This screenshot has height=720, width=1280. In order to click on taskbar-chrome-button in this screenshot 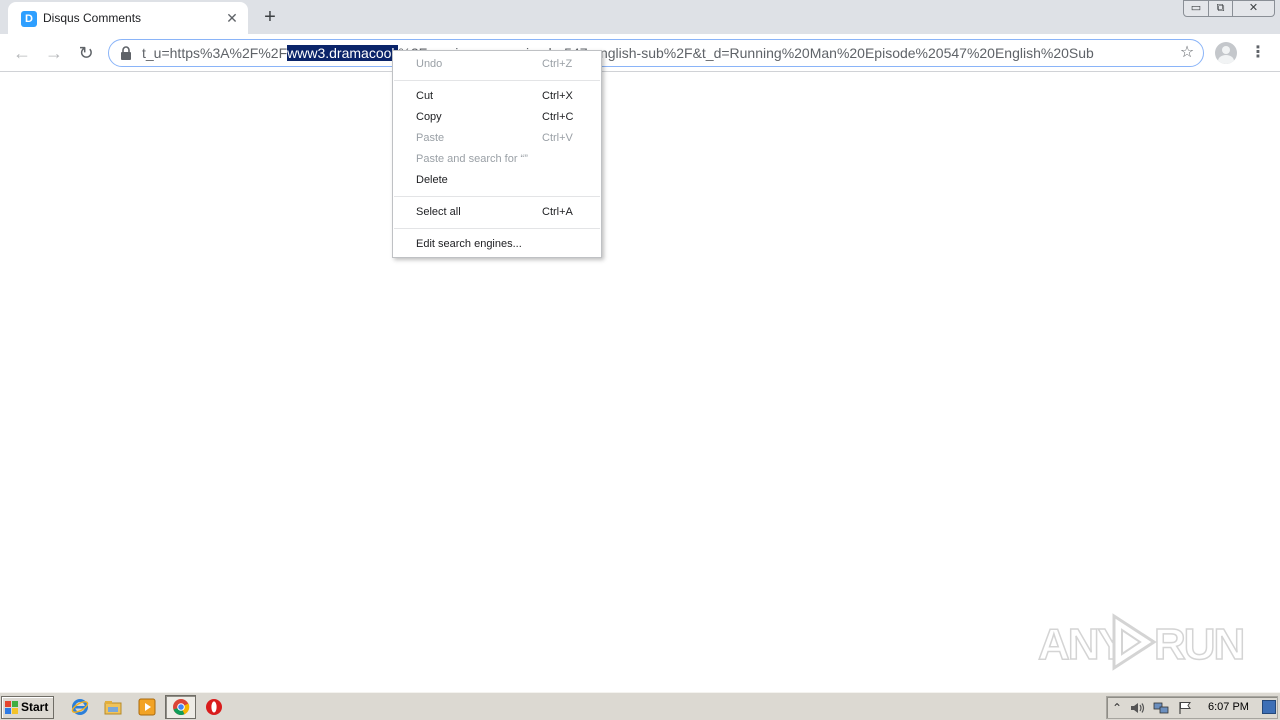, I will do `click(180, 707)`.